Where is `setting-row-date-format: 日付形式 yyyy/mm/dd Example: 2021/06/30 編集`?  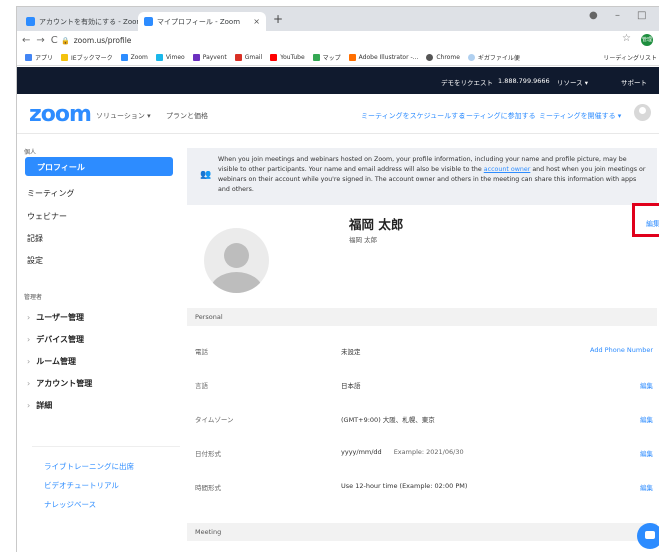 setting-row-date-format: 日付形式 yyyy/mm/dd Example: 2021/06/30 編集 is located at coordinates (422, 452).